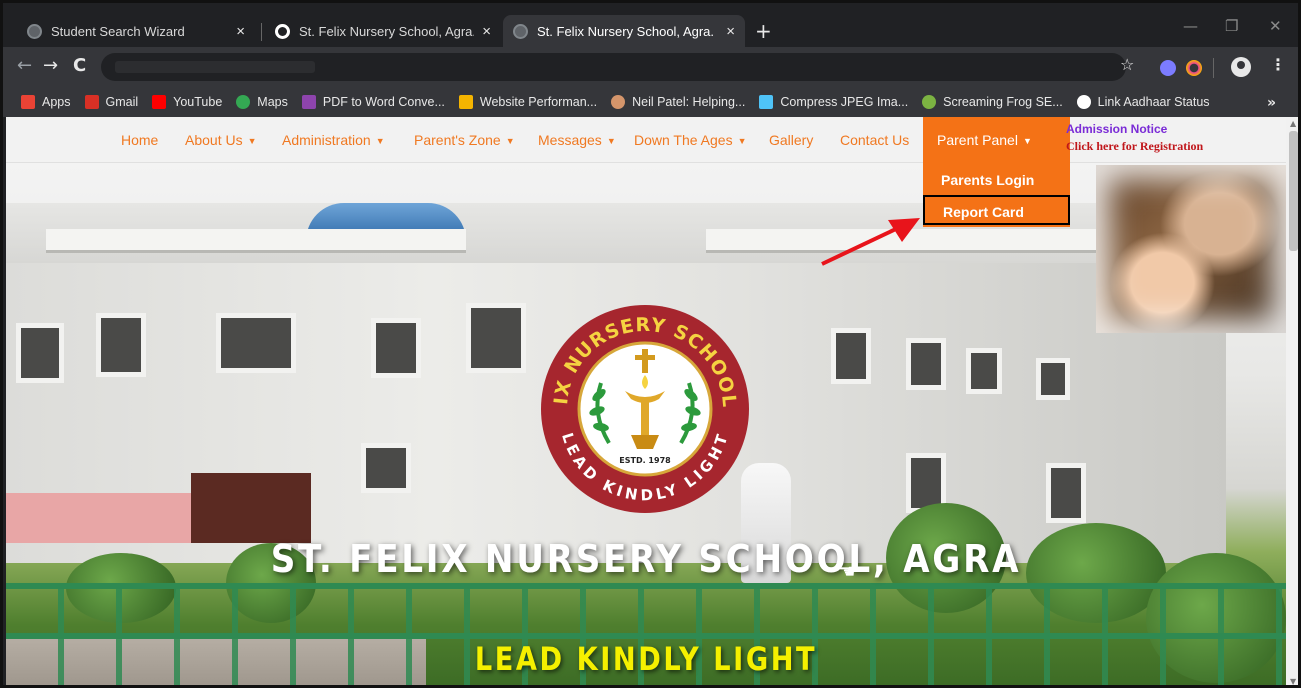 This screenshot has height=688, width=1301. What do you see at coordinates (159, 102) in the screenshot?
I see `youtube-icon` at bounding box center [159, 102].